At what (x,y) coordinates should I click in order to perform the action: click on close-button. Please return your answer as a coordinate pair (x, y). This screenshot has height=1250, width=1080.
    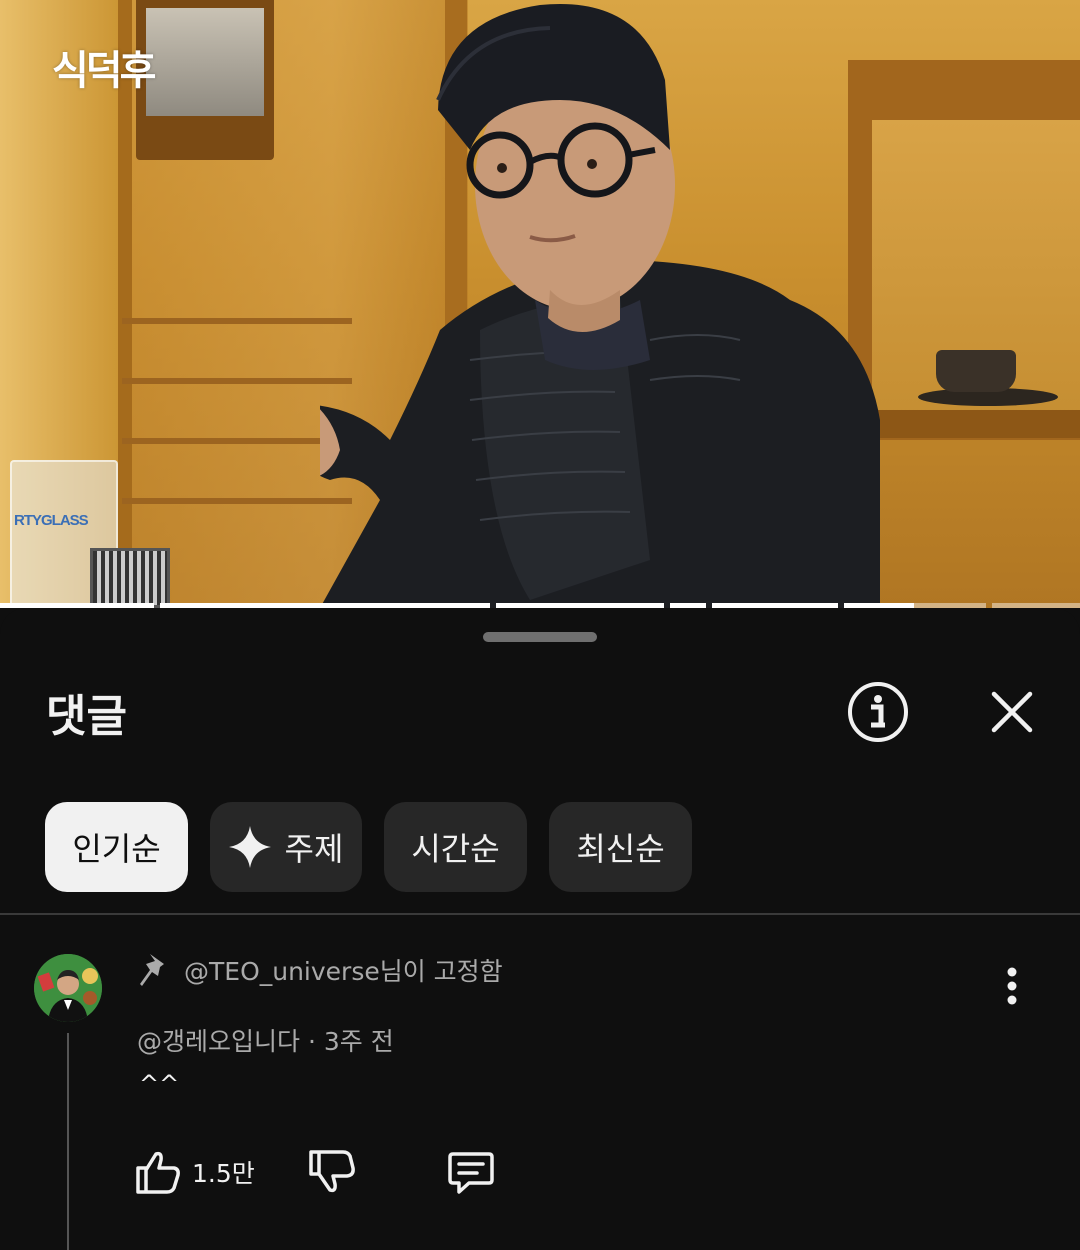
    Looking at the image, I should click on (1012, 712).